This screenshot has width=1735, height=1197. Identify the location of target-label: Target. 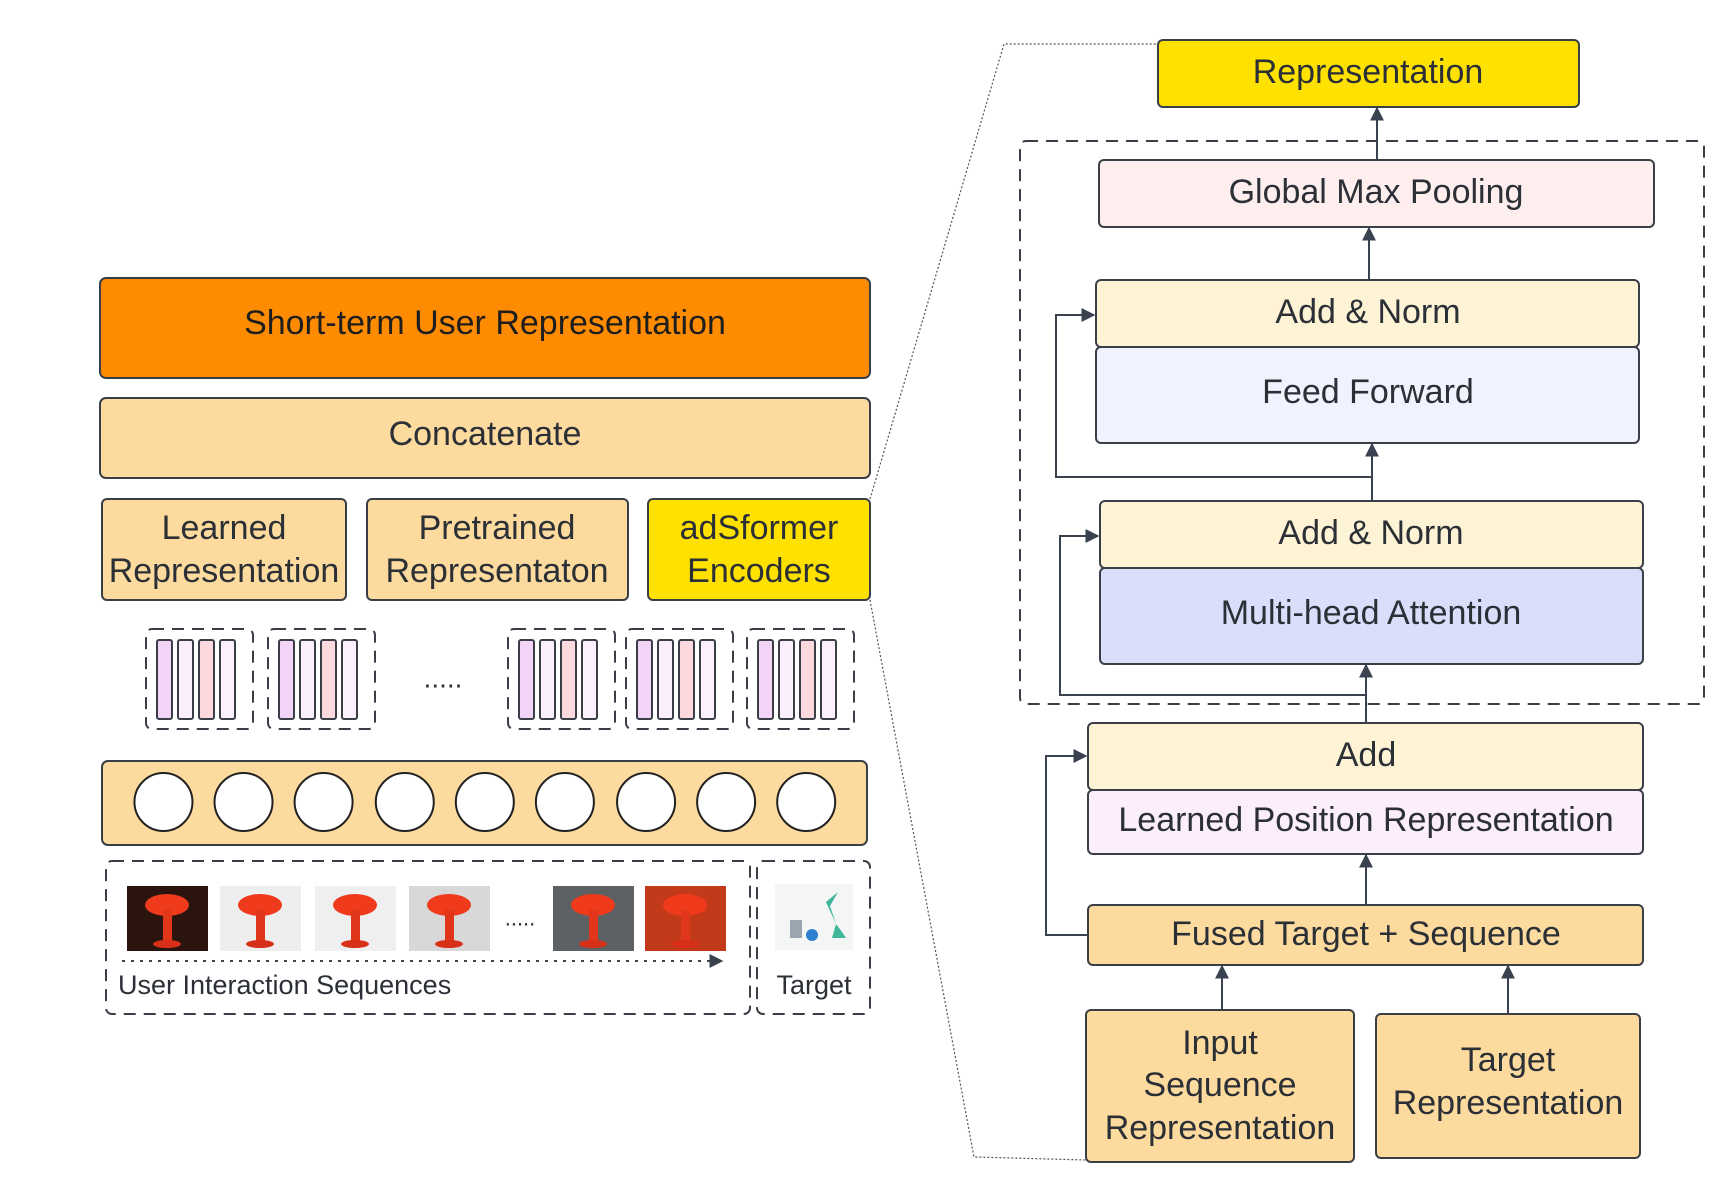
(814, 985).